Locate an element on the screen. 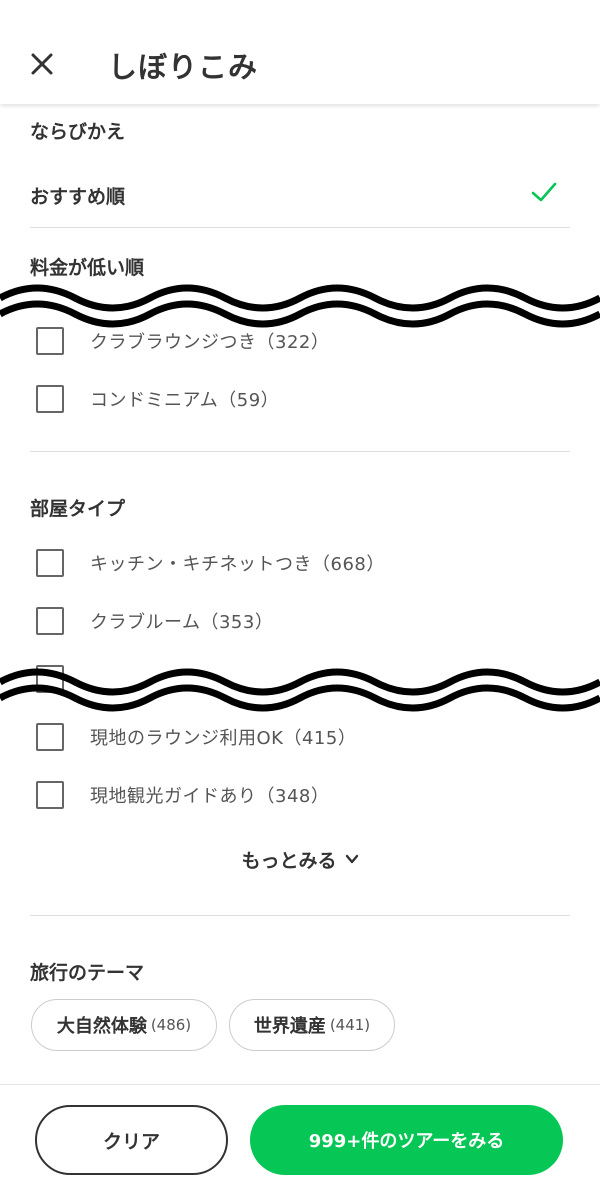  room-type-section-title: 部屋タイプ is located at coordinates (78, 509).